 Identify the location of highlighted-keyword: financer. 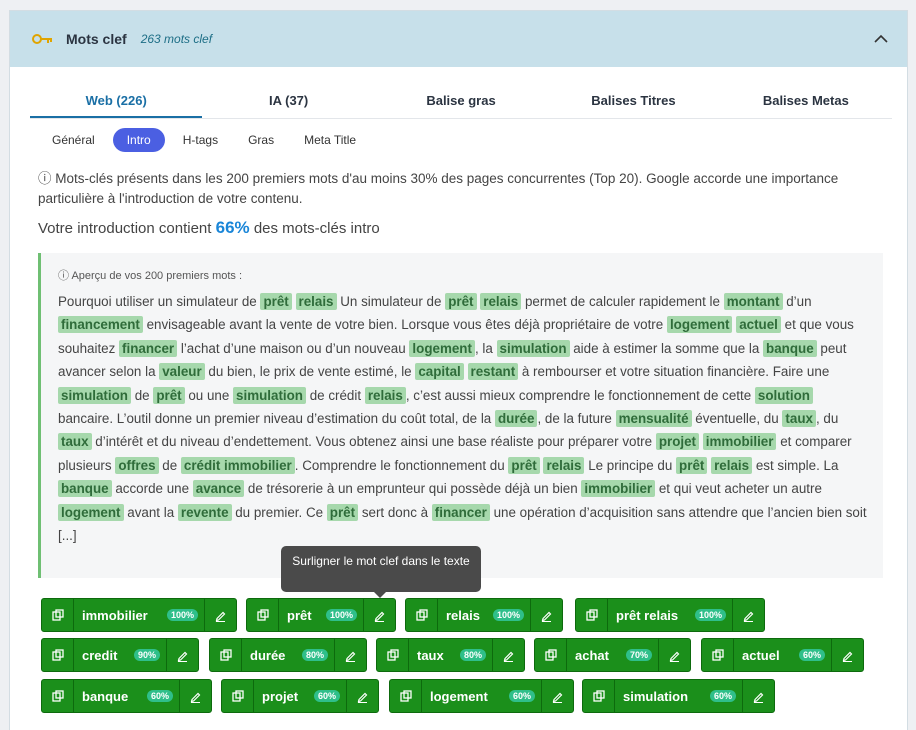
(460, 512).